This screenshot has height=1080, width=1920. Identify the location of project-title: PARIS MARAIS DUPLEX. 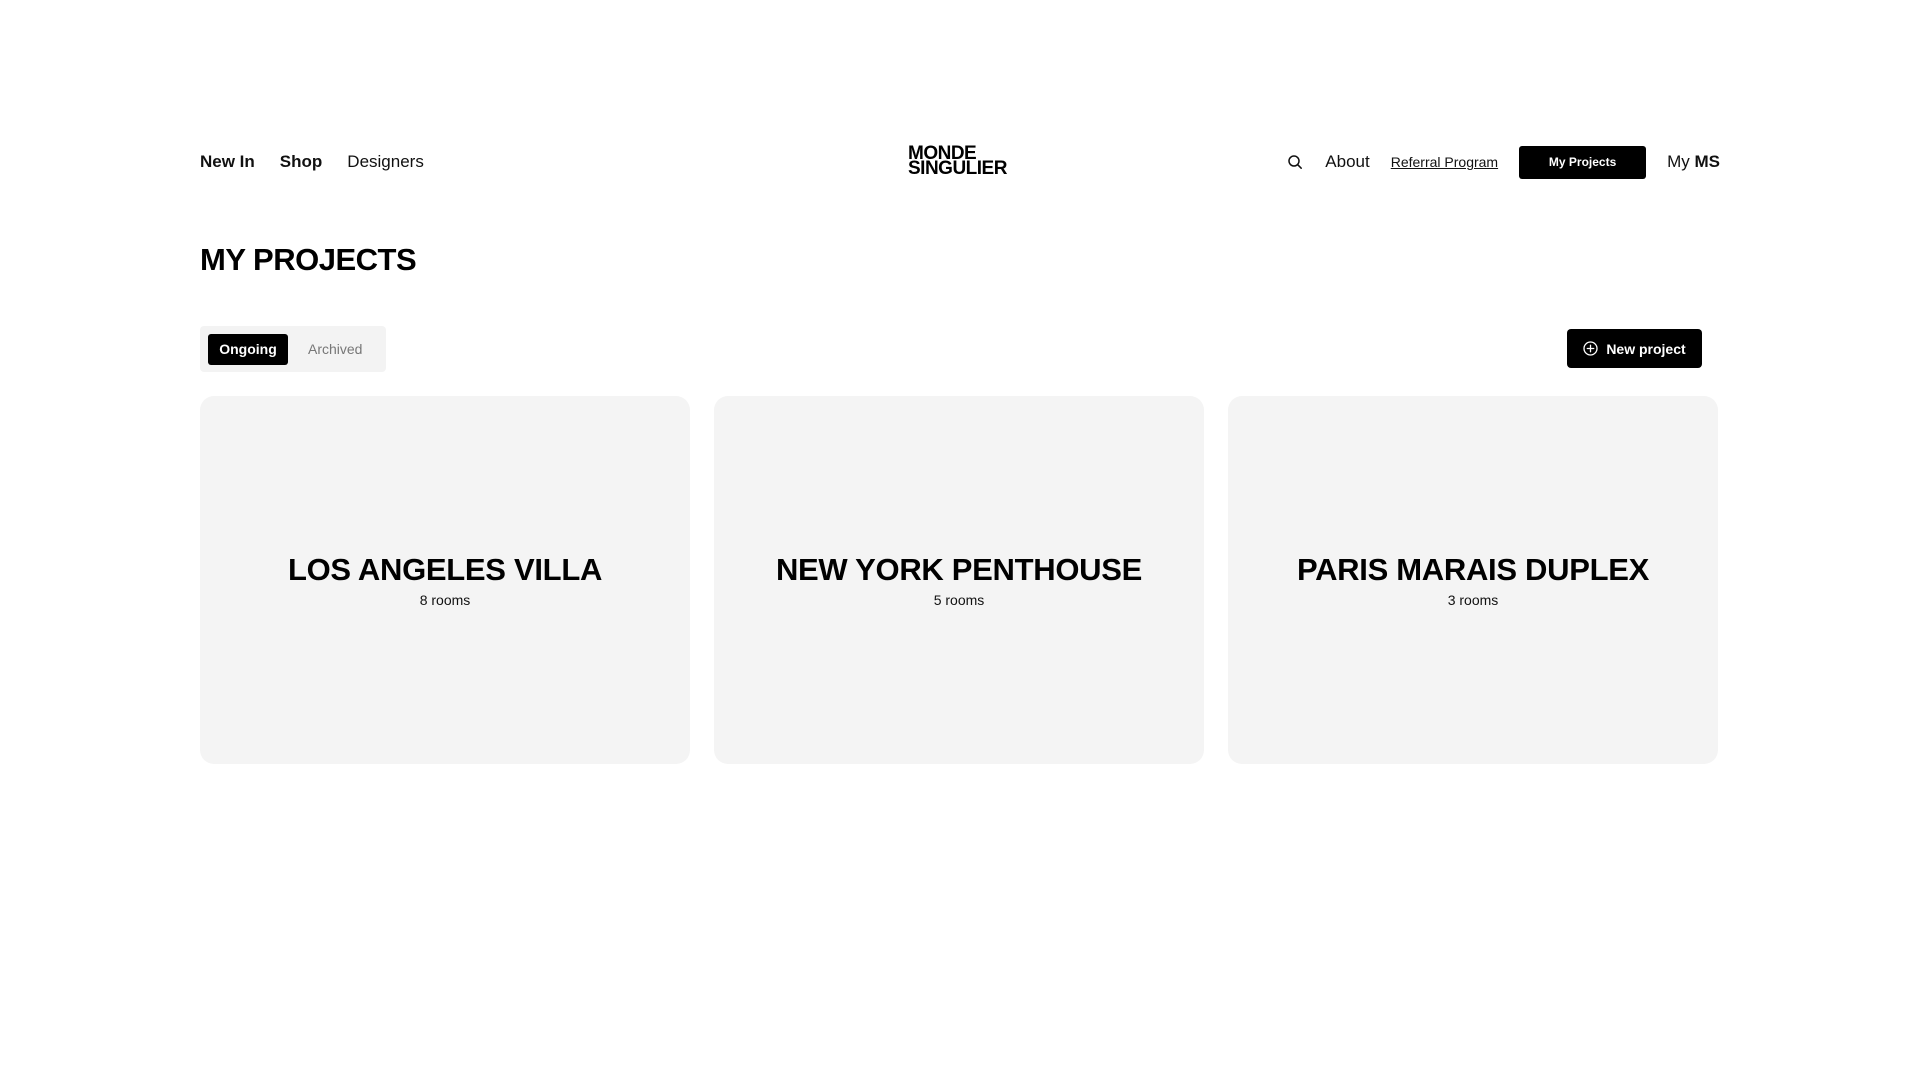
(1473, 569).